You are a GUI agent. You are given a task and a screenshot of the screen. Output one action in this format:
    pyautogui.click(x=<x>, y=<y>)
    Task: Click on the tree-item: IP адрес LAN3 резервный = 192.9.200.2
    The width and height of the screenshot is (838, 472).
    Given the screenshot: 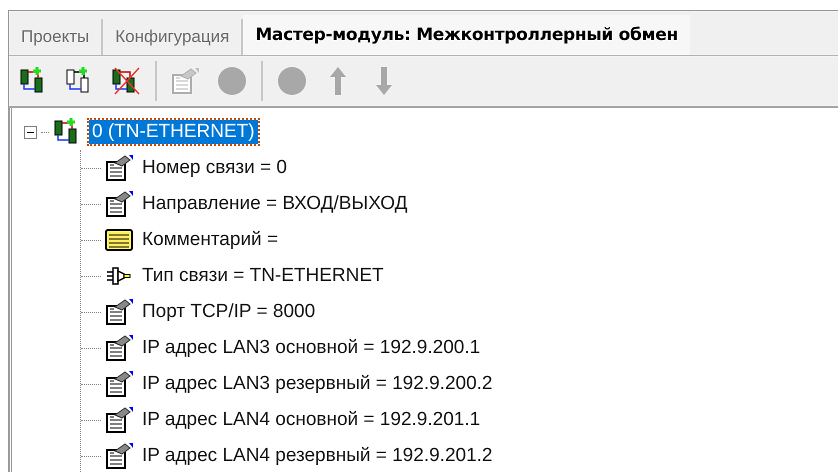 What is the action you would take?
    pyautogui.click(x=317, y=384)
    